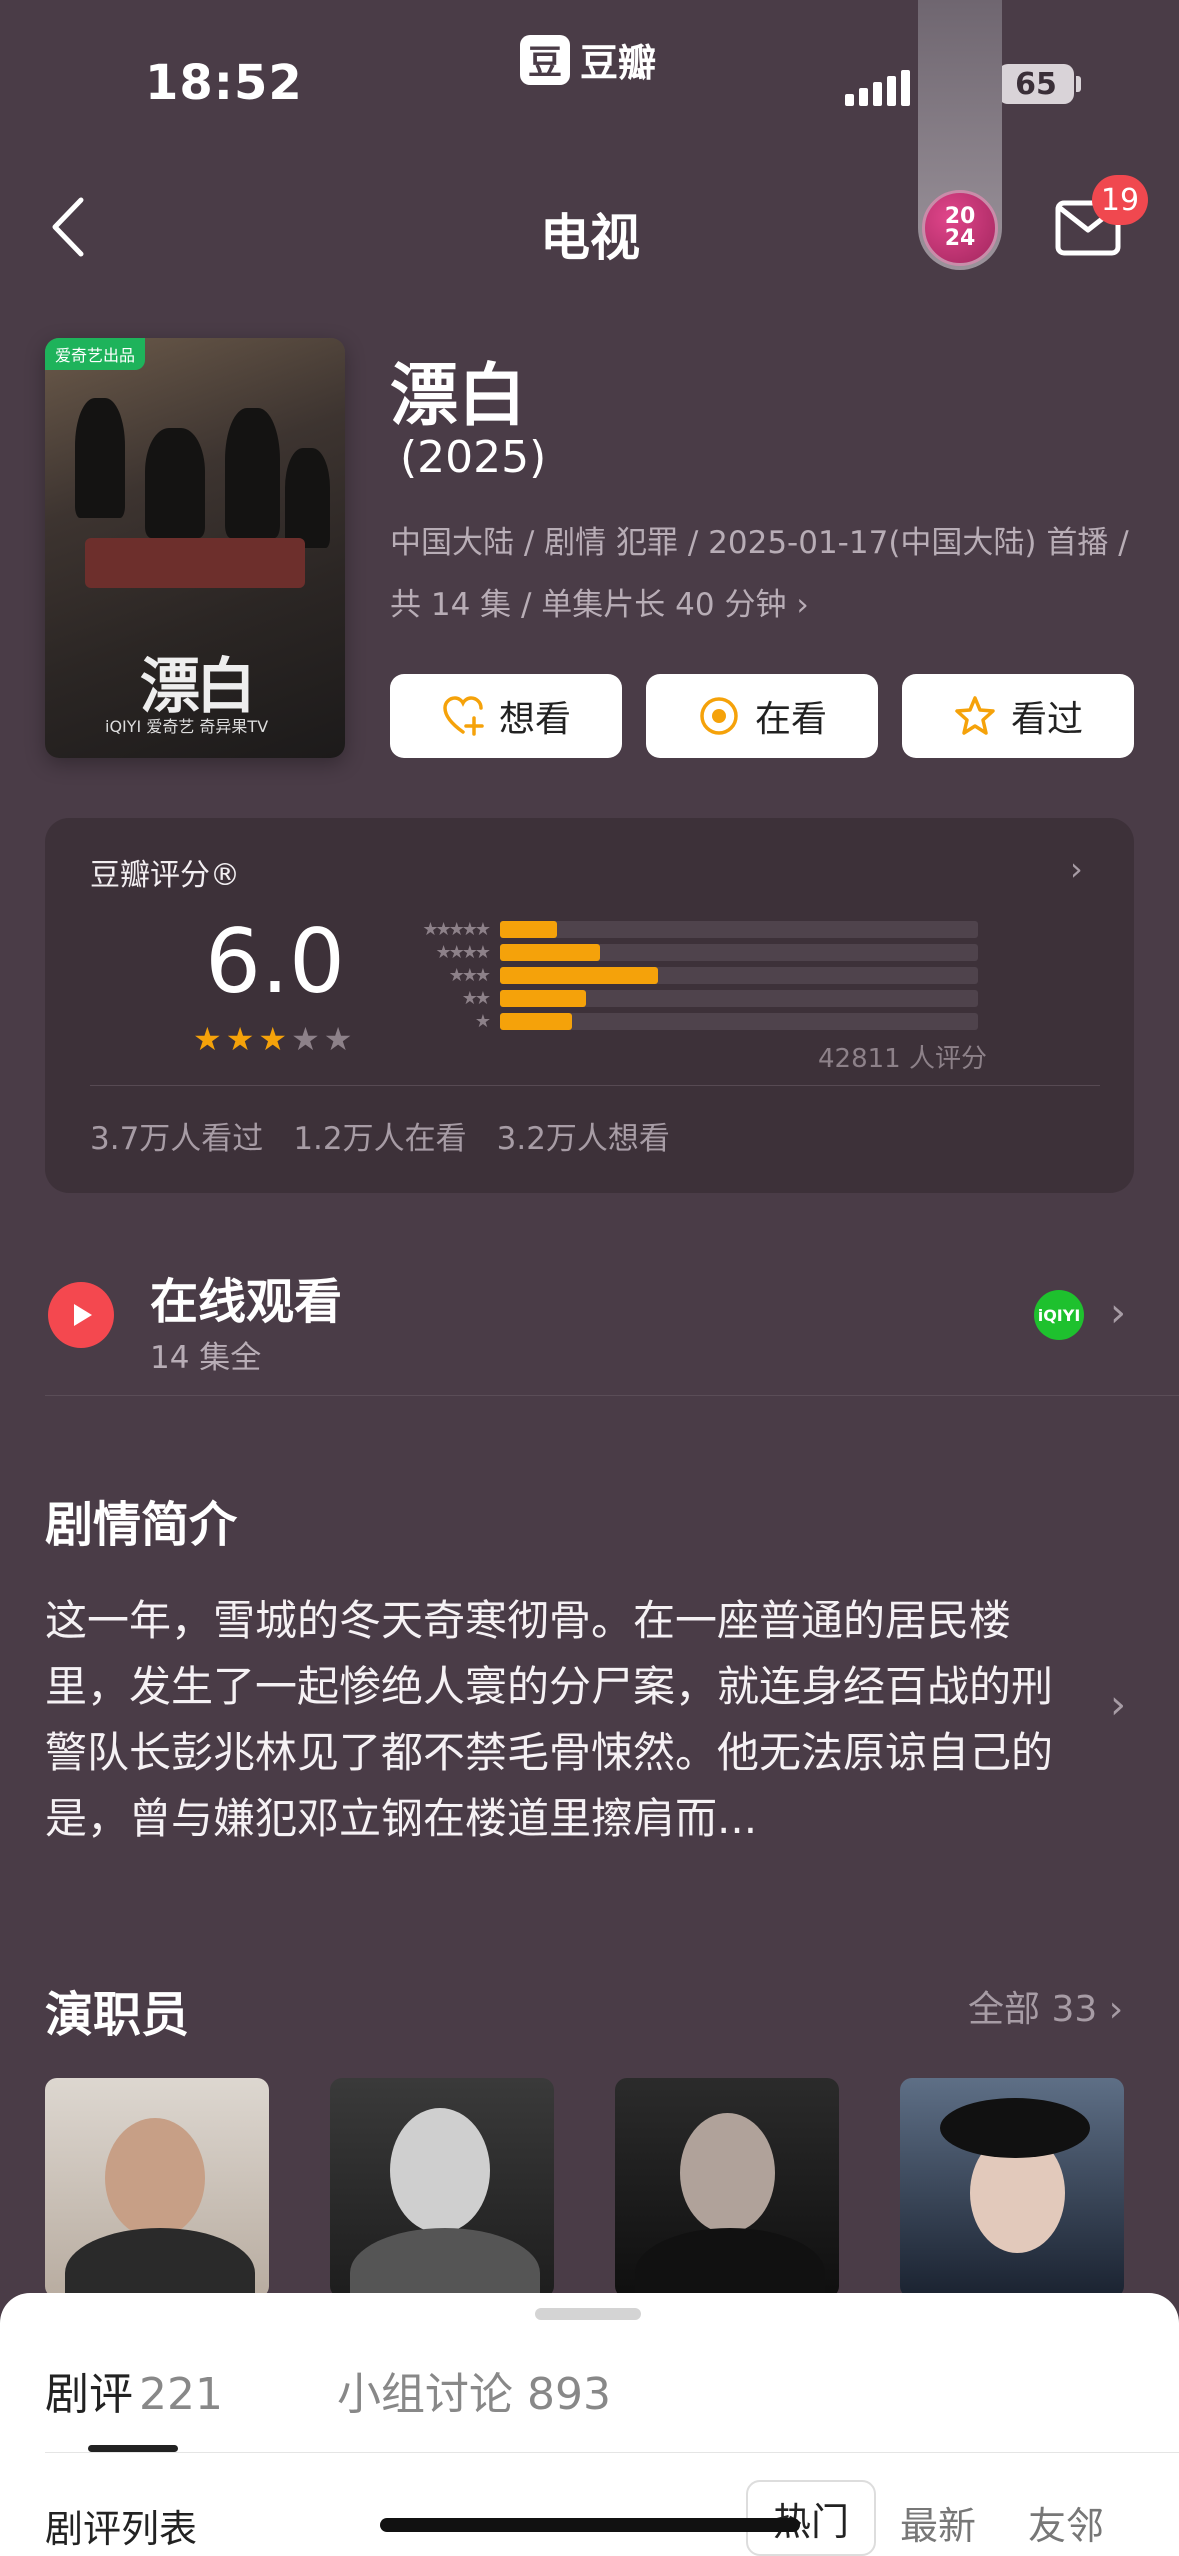 The image size is (1179, 2556). Describe the element at coordinates (246, 1297) in the screenshot. I see `online-watch-title: 在线观看` at that location.